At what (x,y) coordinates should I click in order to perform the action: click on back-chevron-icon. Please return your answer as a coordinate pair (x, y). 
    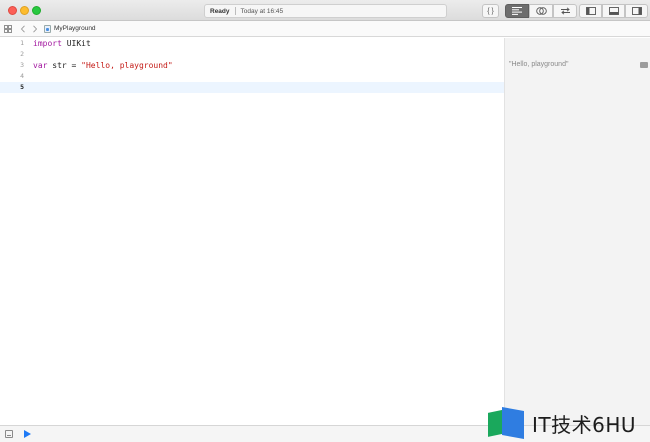
    Looking at the image, I should click on (23, 28).